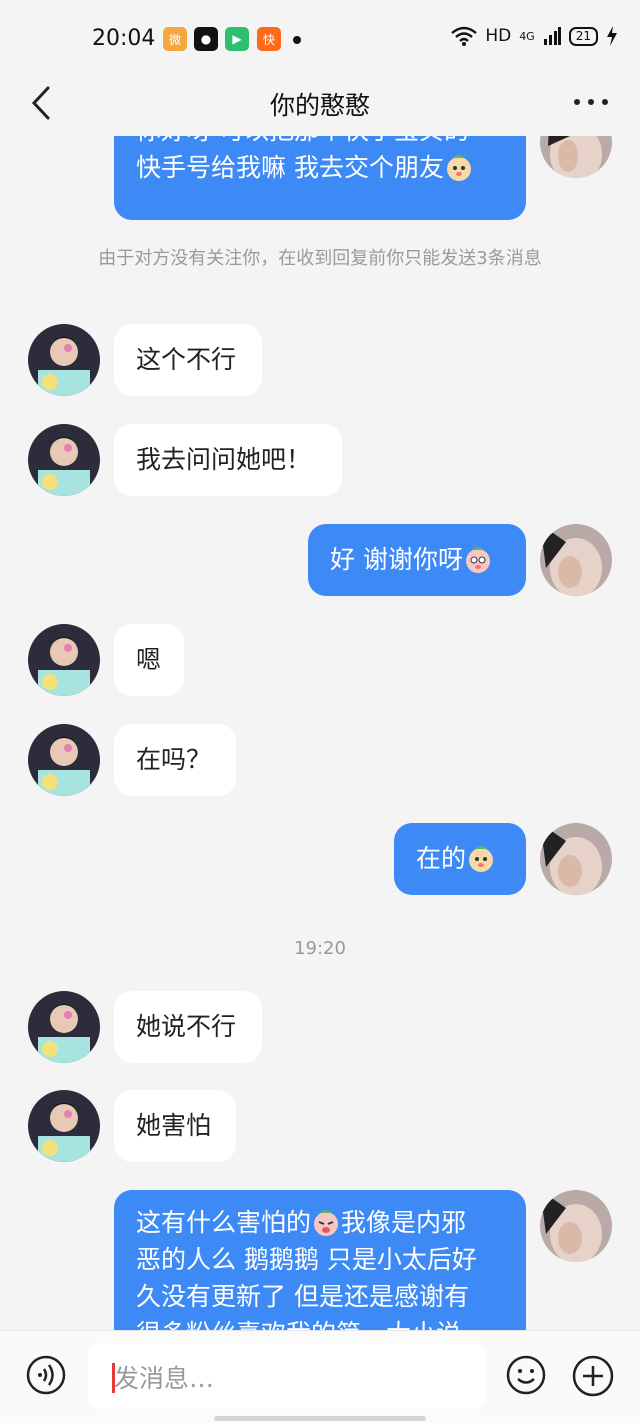  I want to click on signal-icon, so click(552, 36).